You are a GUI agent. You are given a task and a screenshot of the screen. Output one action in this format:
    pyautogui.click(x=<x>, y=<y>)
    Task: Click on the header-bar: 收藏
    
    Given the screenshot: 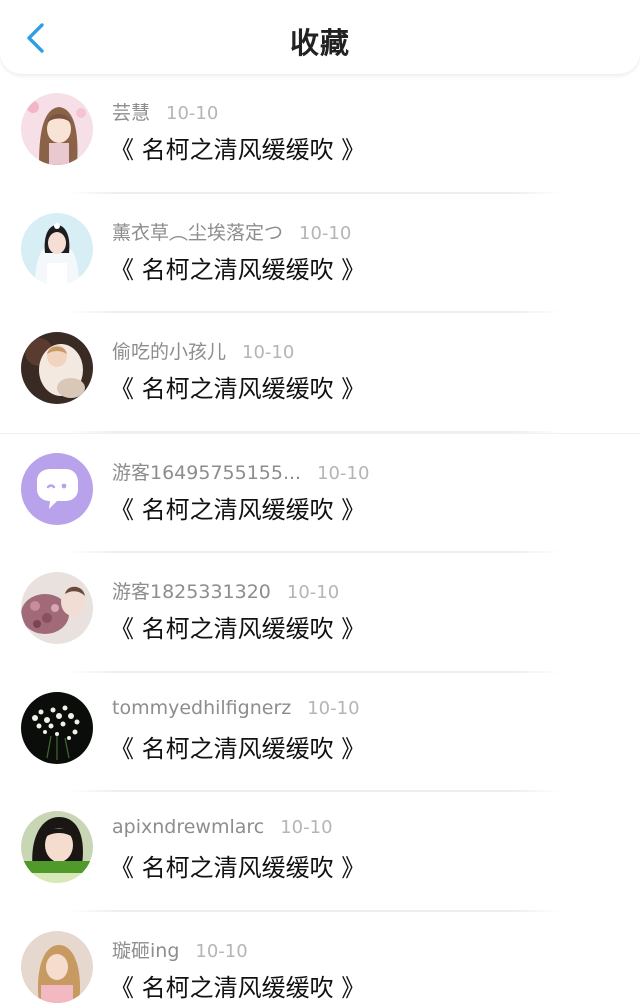 What is the action you would take?
    pyautogui.click(x=320, y=37)
    